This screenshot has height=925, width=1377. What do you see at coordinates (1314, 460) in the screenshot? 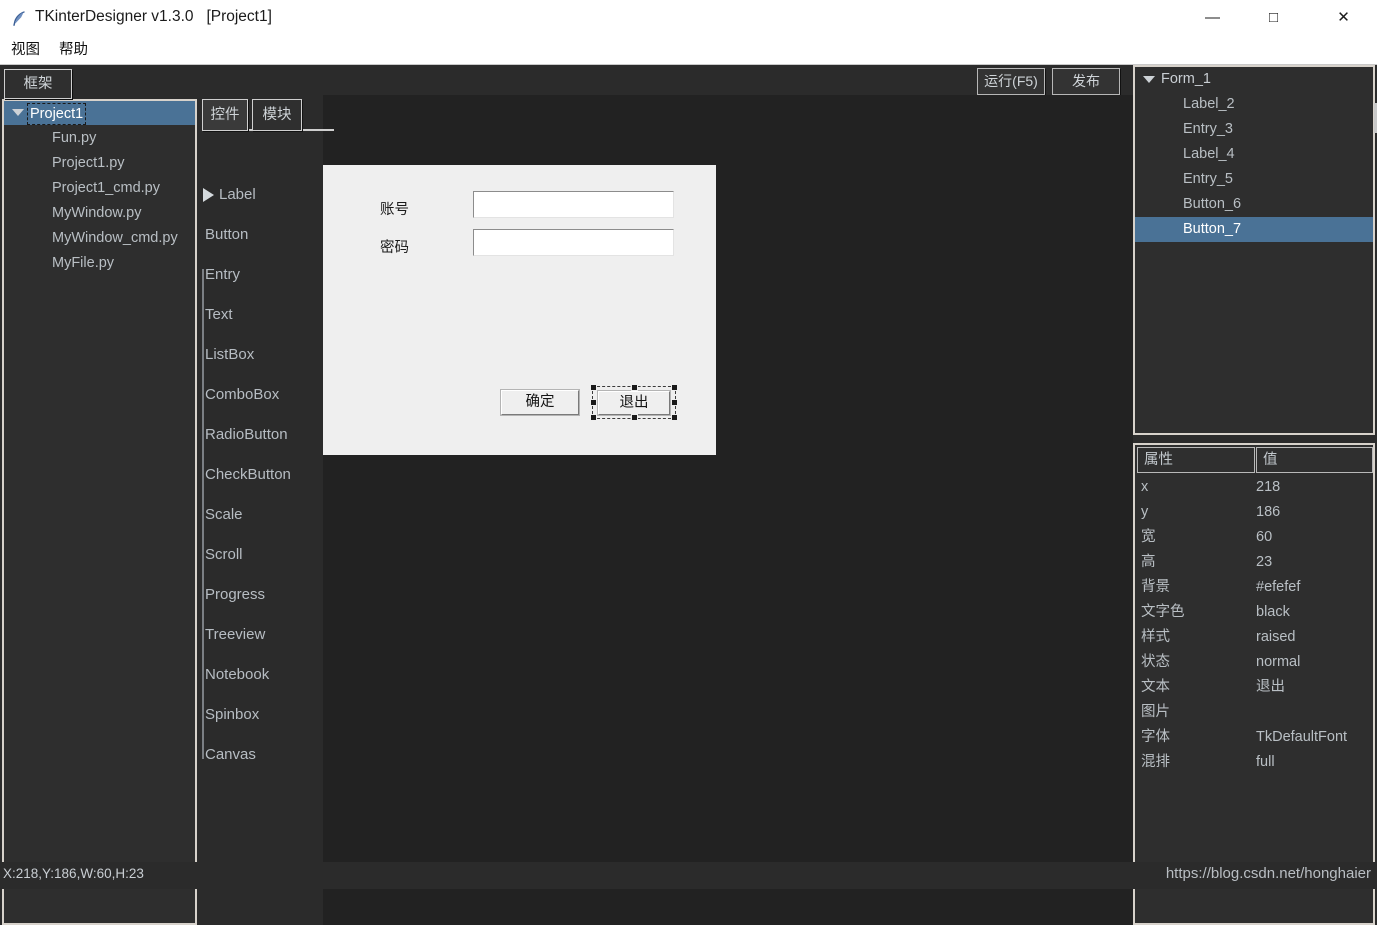
I see `property-header-value: 值` at bounding box center [1314, 460].